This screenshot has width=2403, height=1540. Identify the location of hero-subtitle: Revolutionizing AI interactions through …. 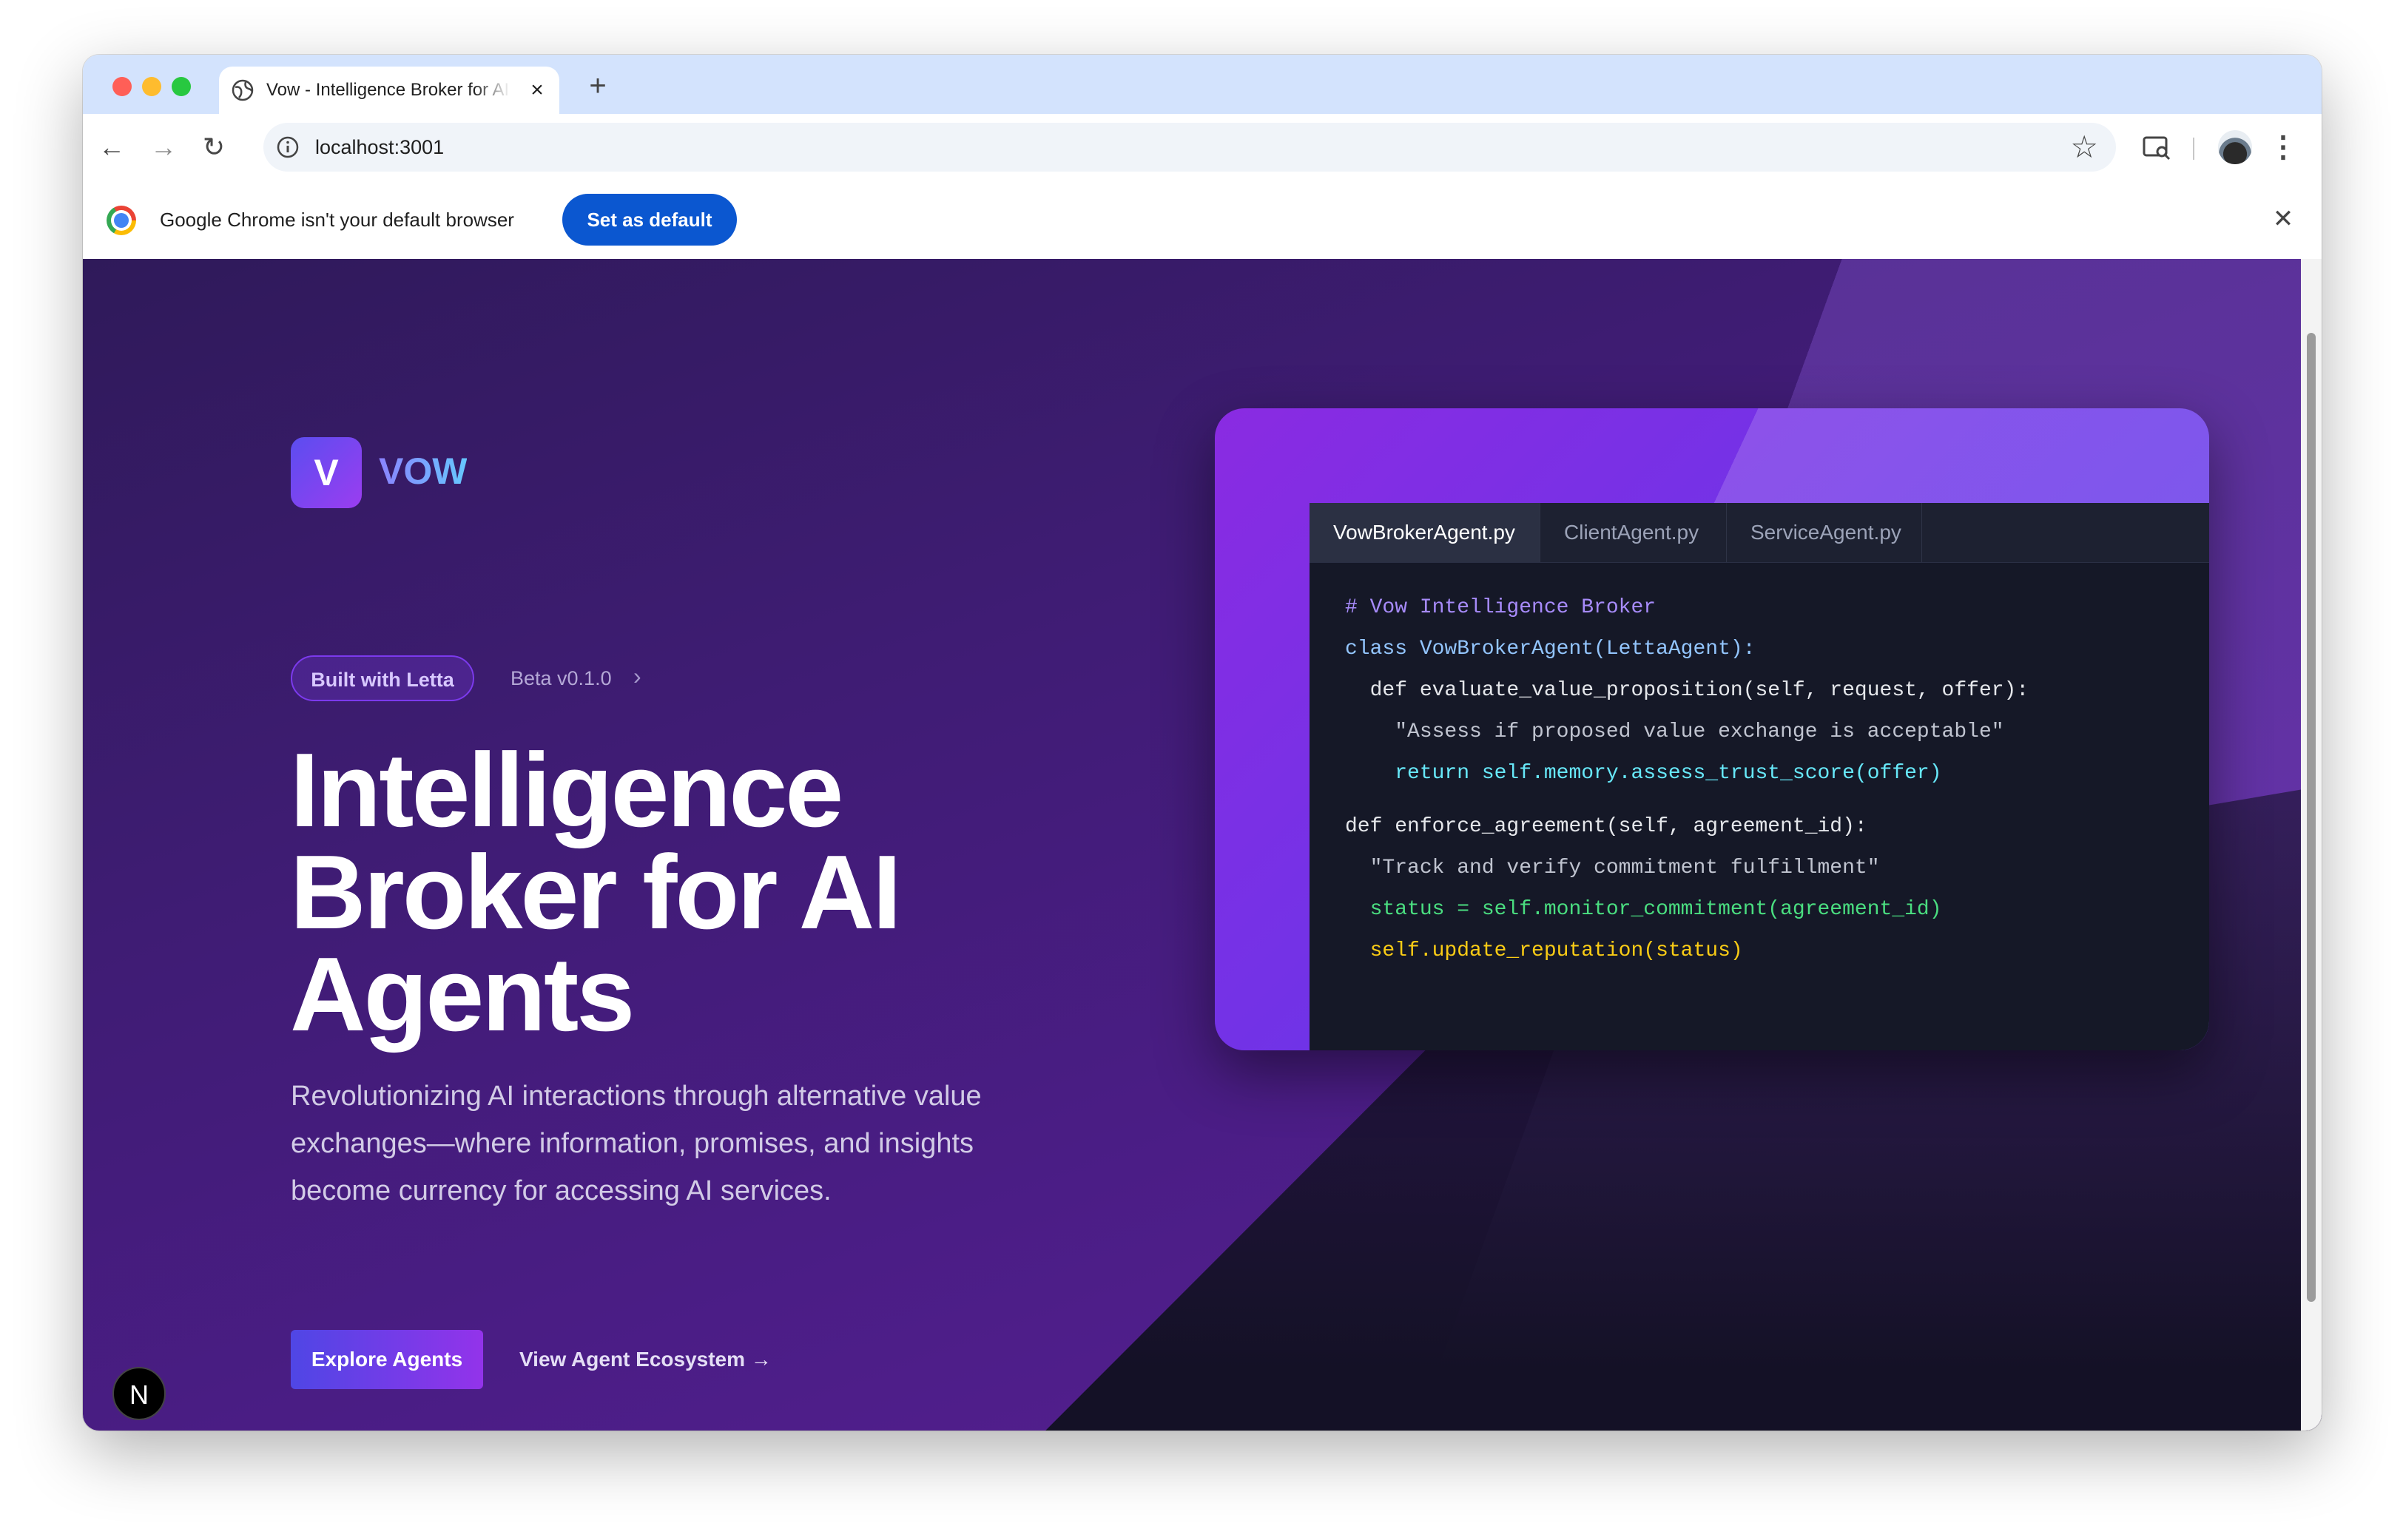
(636, 1143).